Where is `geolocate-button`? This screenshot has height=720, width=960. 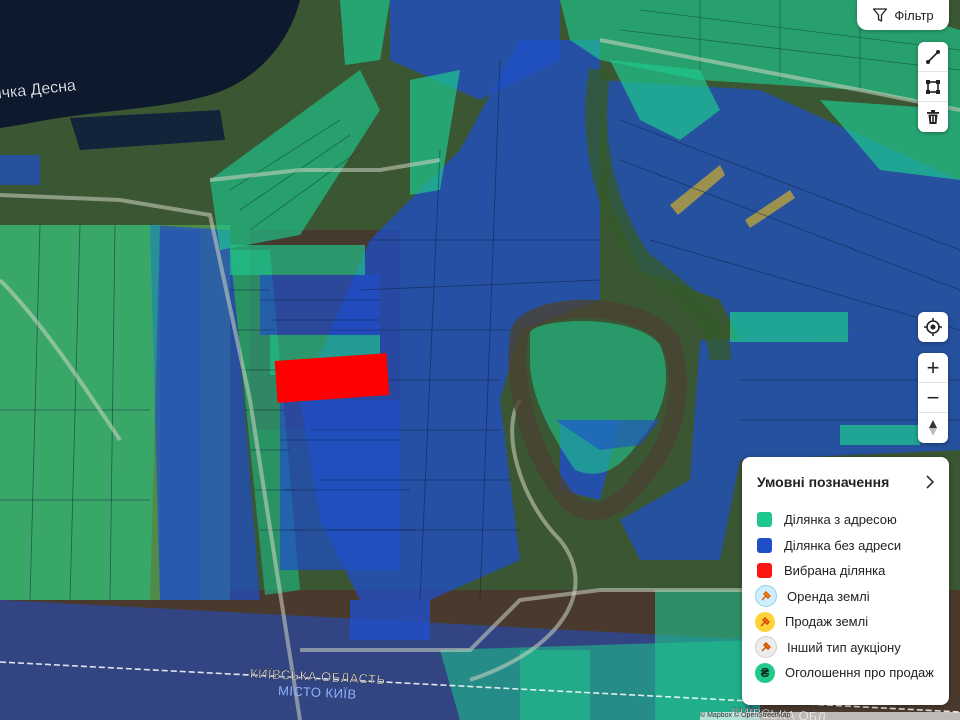 geolocate-button is located at coordinates (933, 327).